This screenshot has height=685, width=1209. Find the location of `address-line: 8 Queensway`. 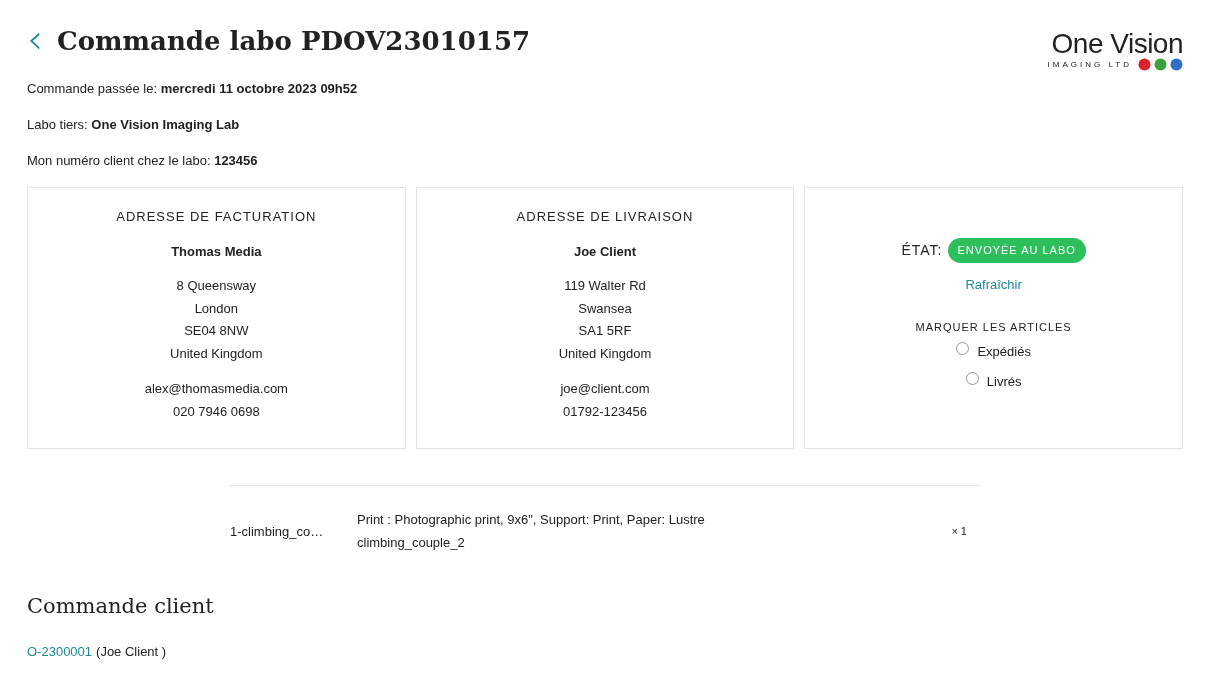

address-line: 8 Queensway is located at coordinates (216, 286).